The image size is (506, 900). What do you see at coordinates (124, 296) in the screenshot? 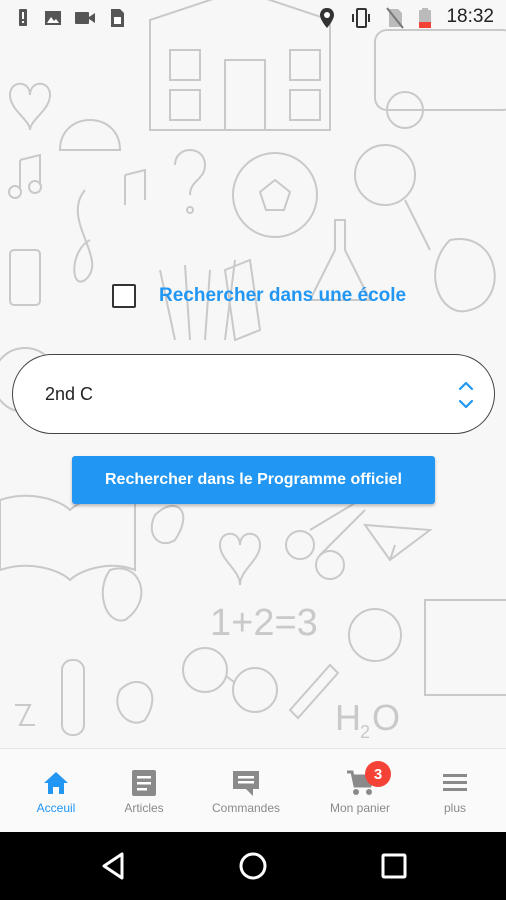
I see `school-search-checkbox` at bounding box center [124, 296].